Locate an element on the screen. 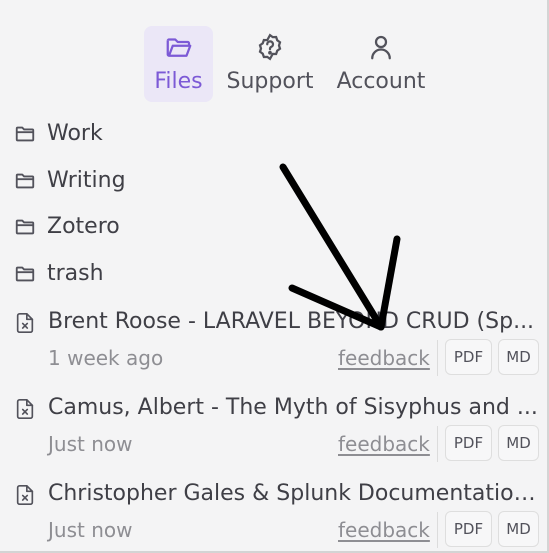  folder-item-writing: Writing is located at coordinates (70, 181).